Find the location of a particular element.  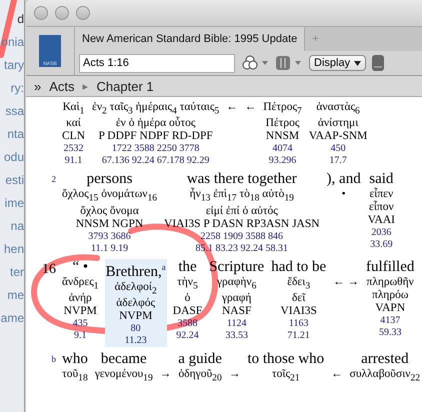

english-word: Scripture is located at coordinates (236, 267).